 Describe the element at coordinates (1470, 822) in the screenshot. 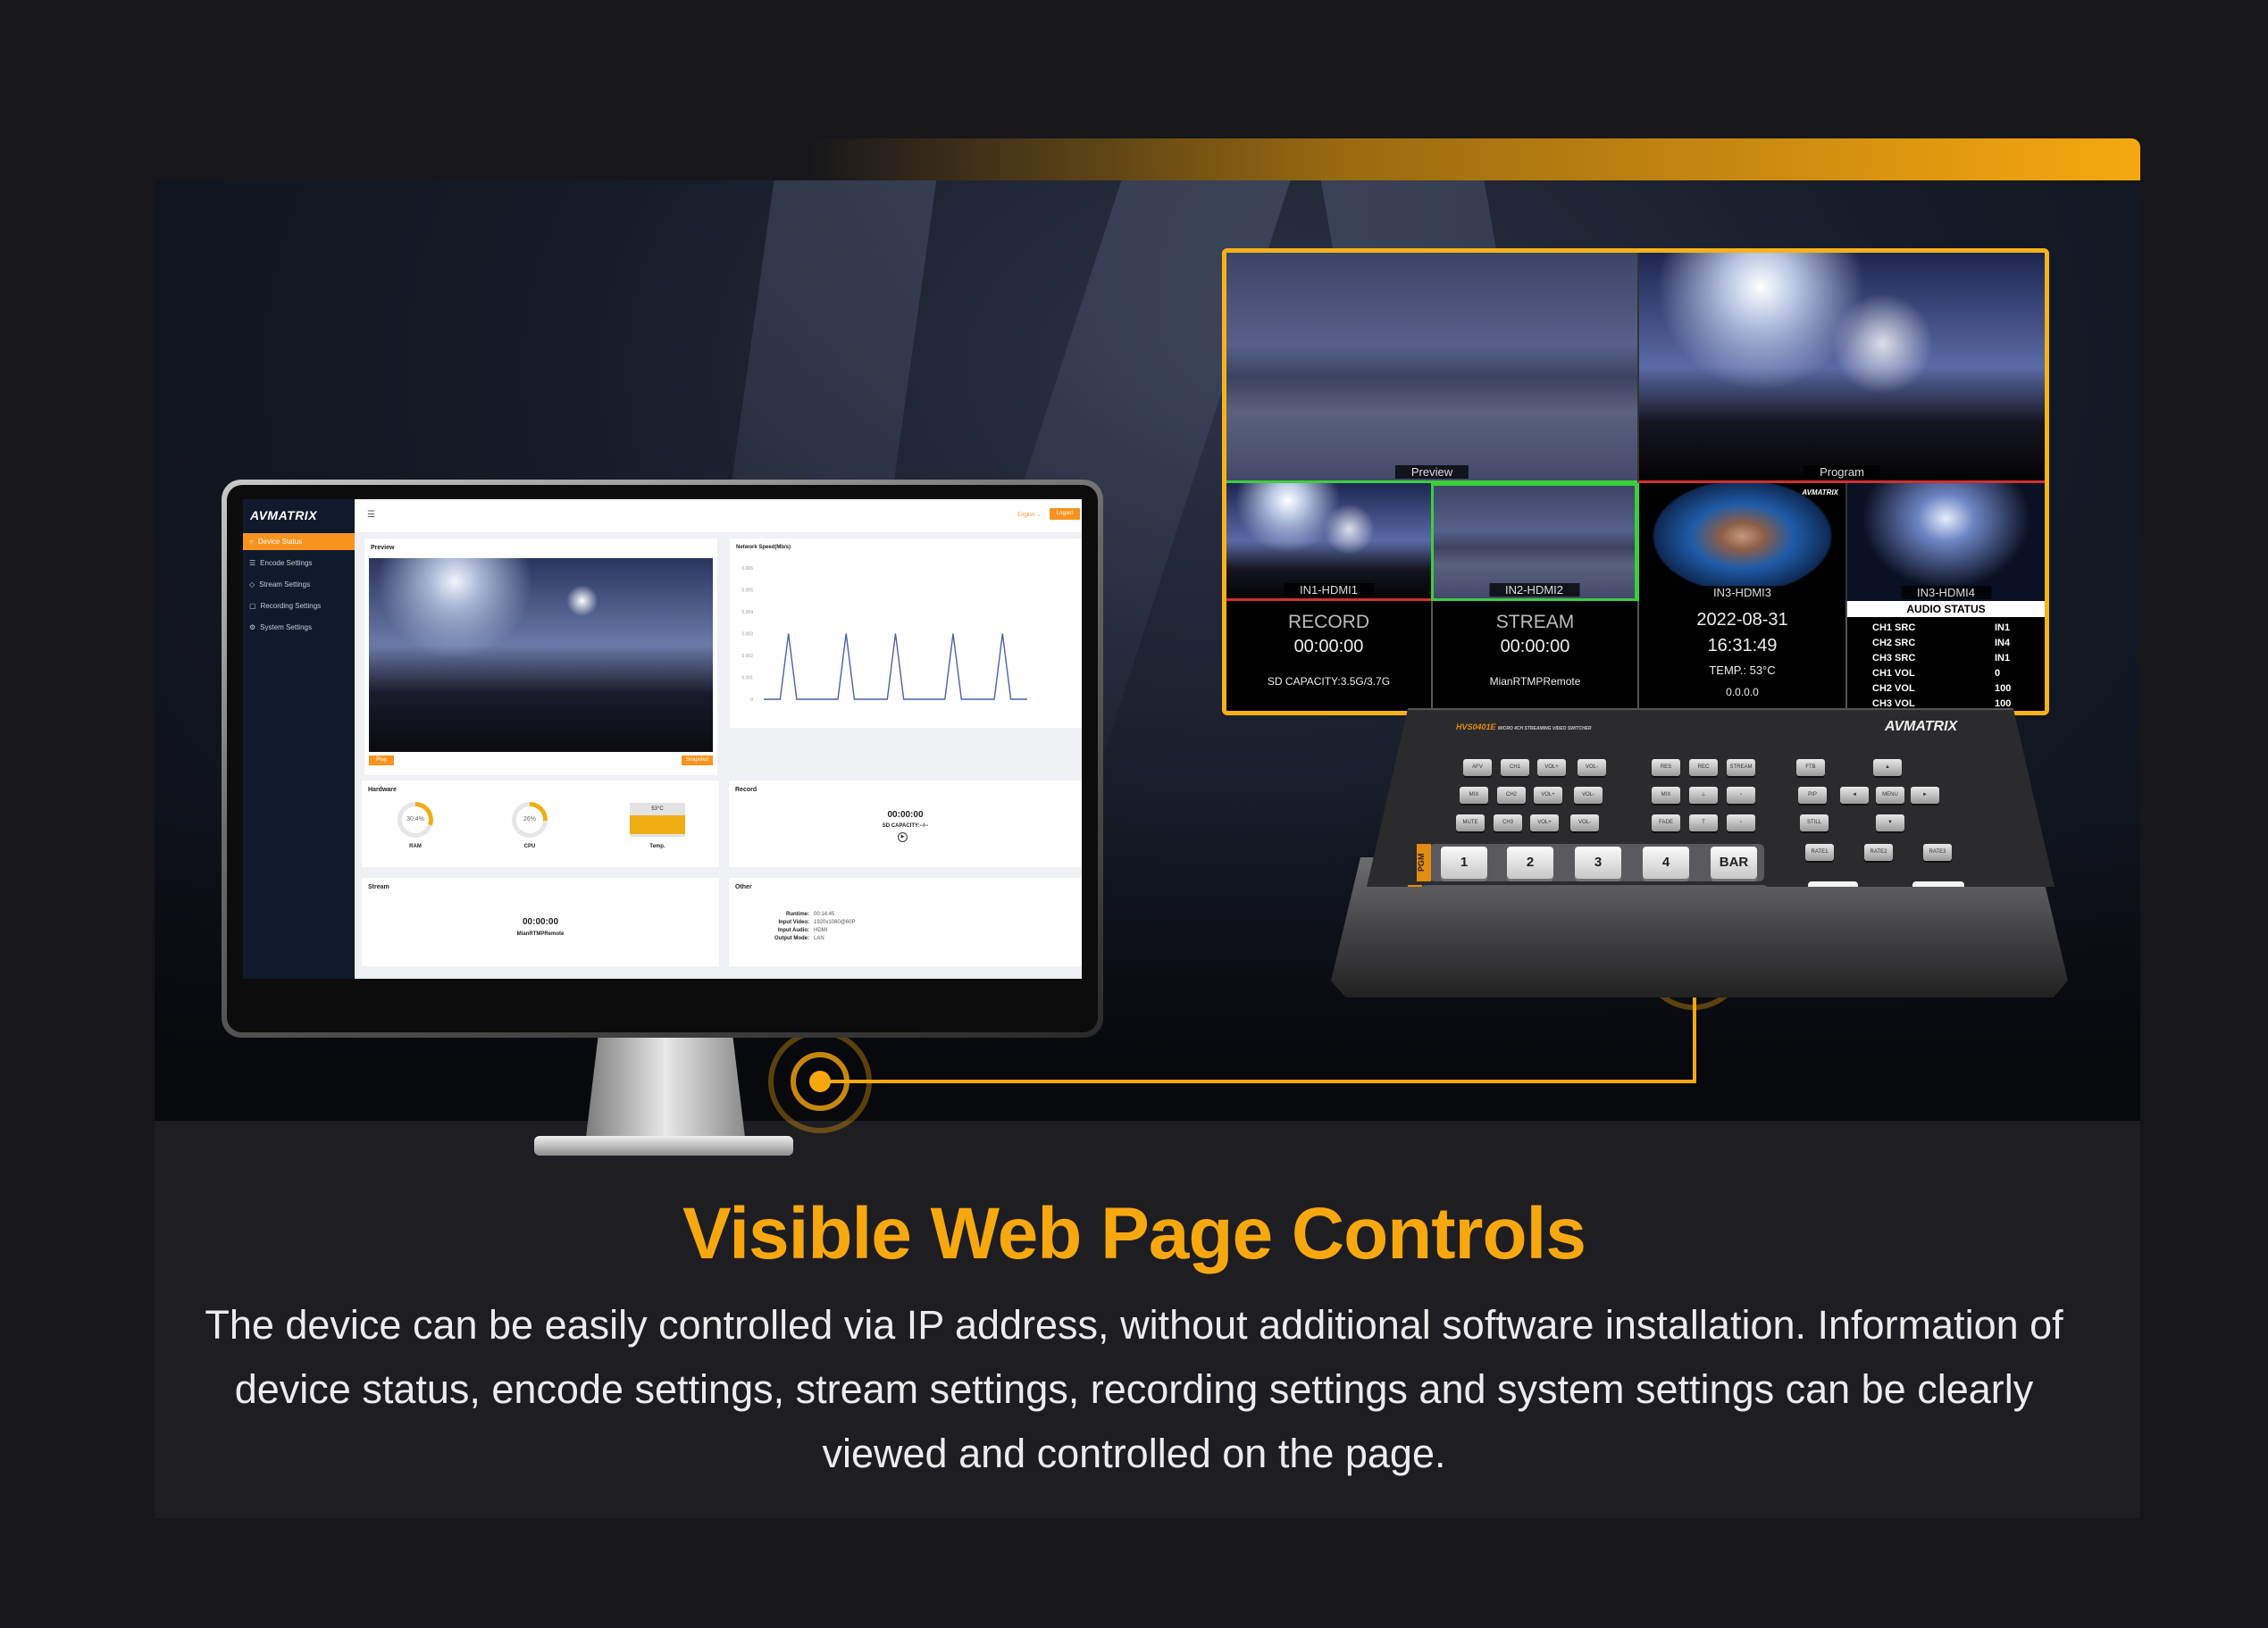

I see `audio-key: MUTE` at that location.